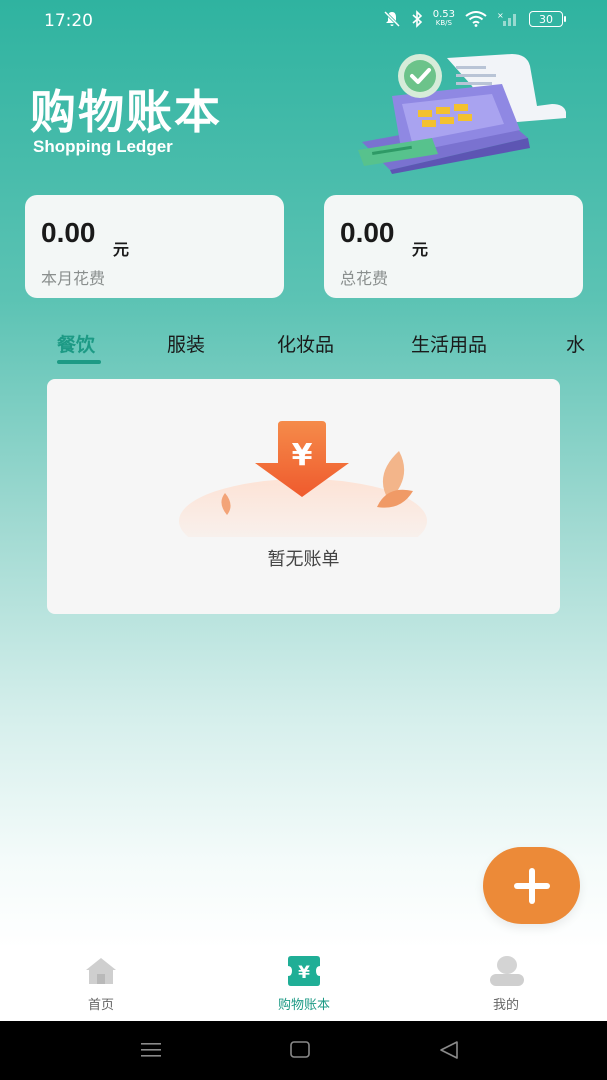  What do you see at coordinates (303, 479) in the screenshot?
I see `empty-bill-icon: ¥` at bounding box center [303, 479].